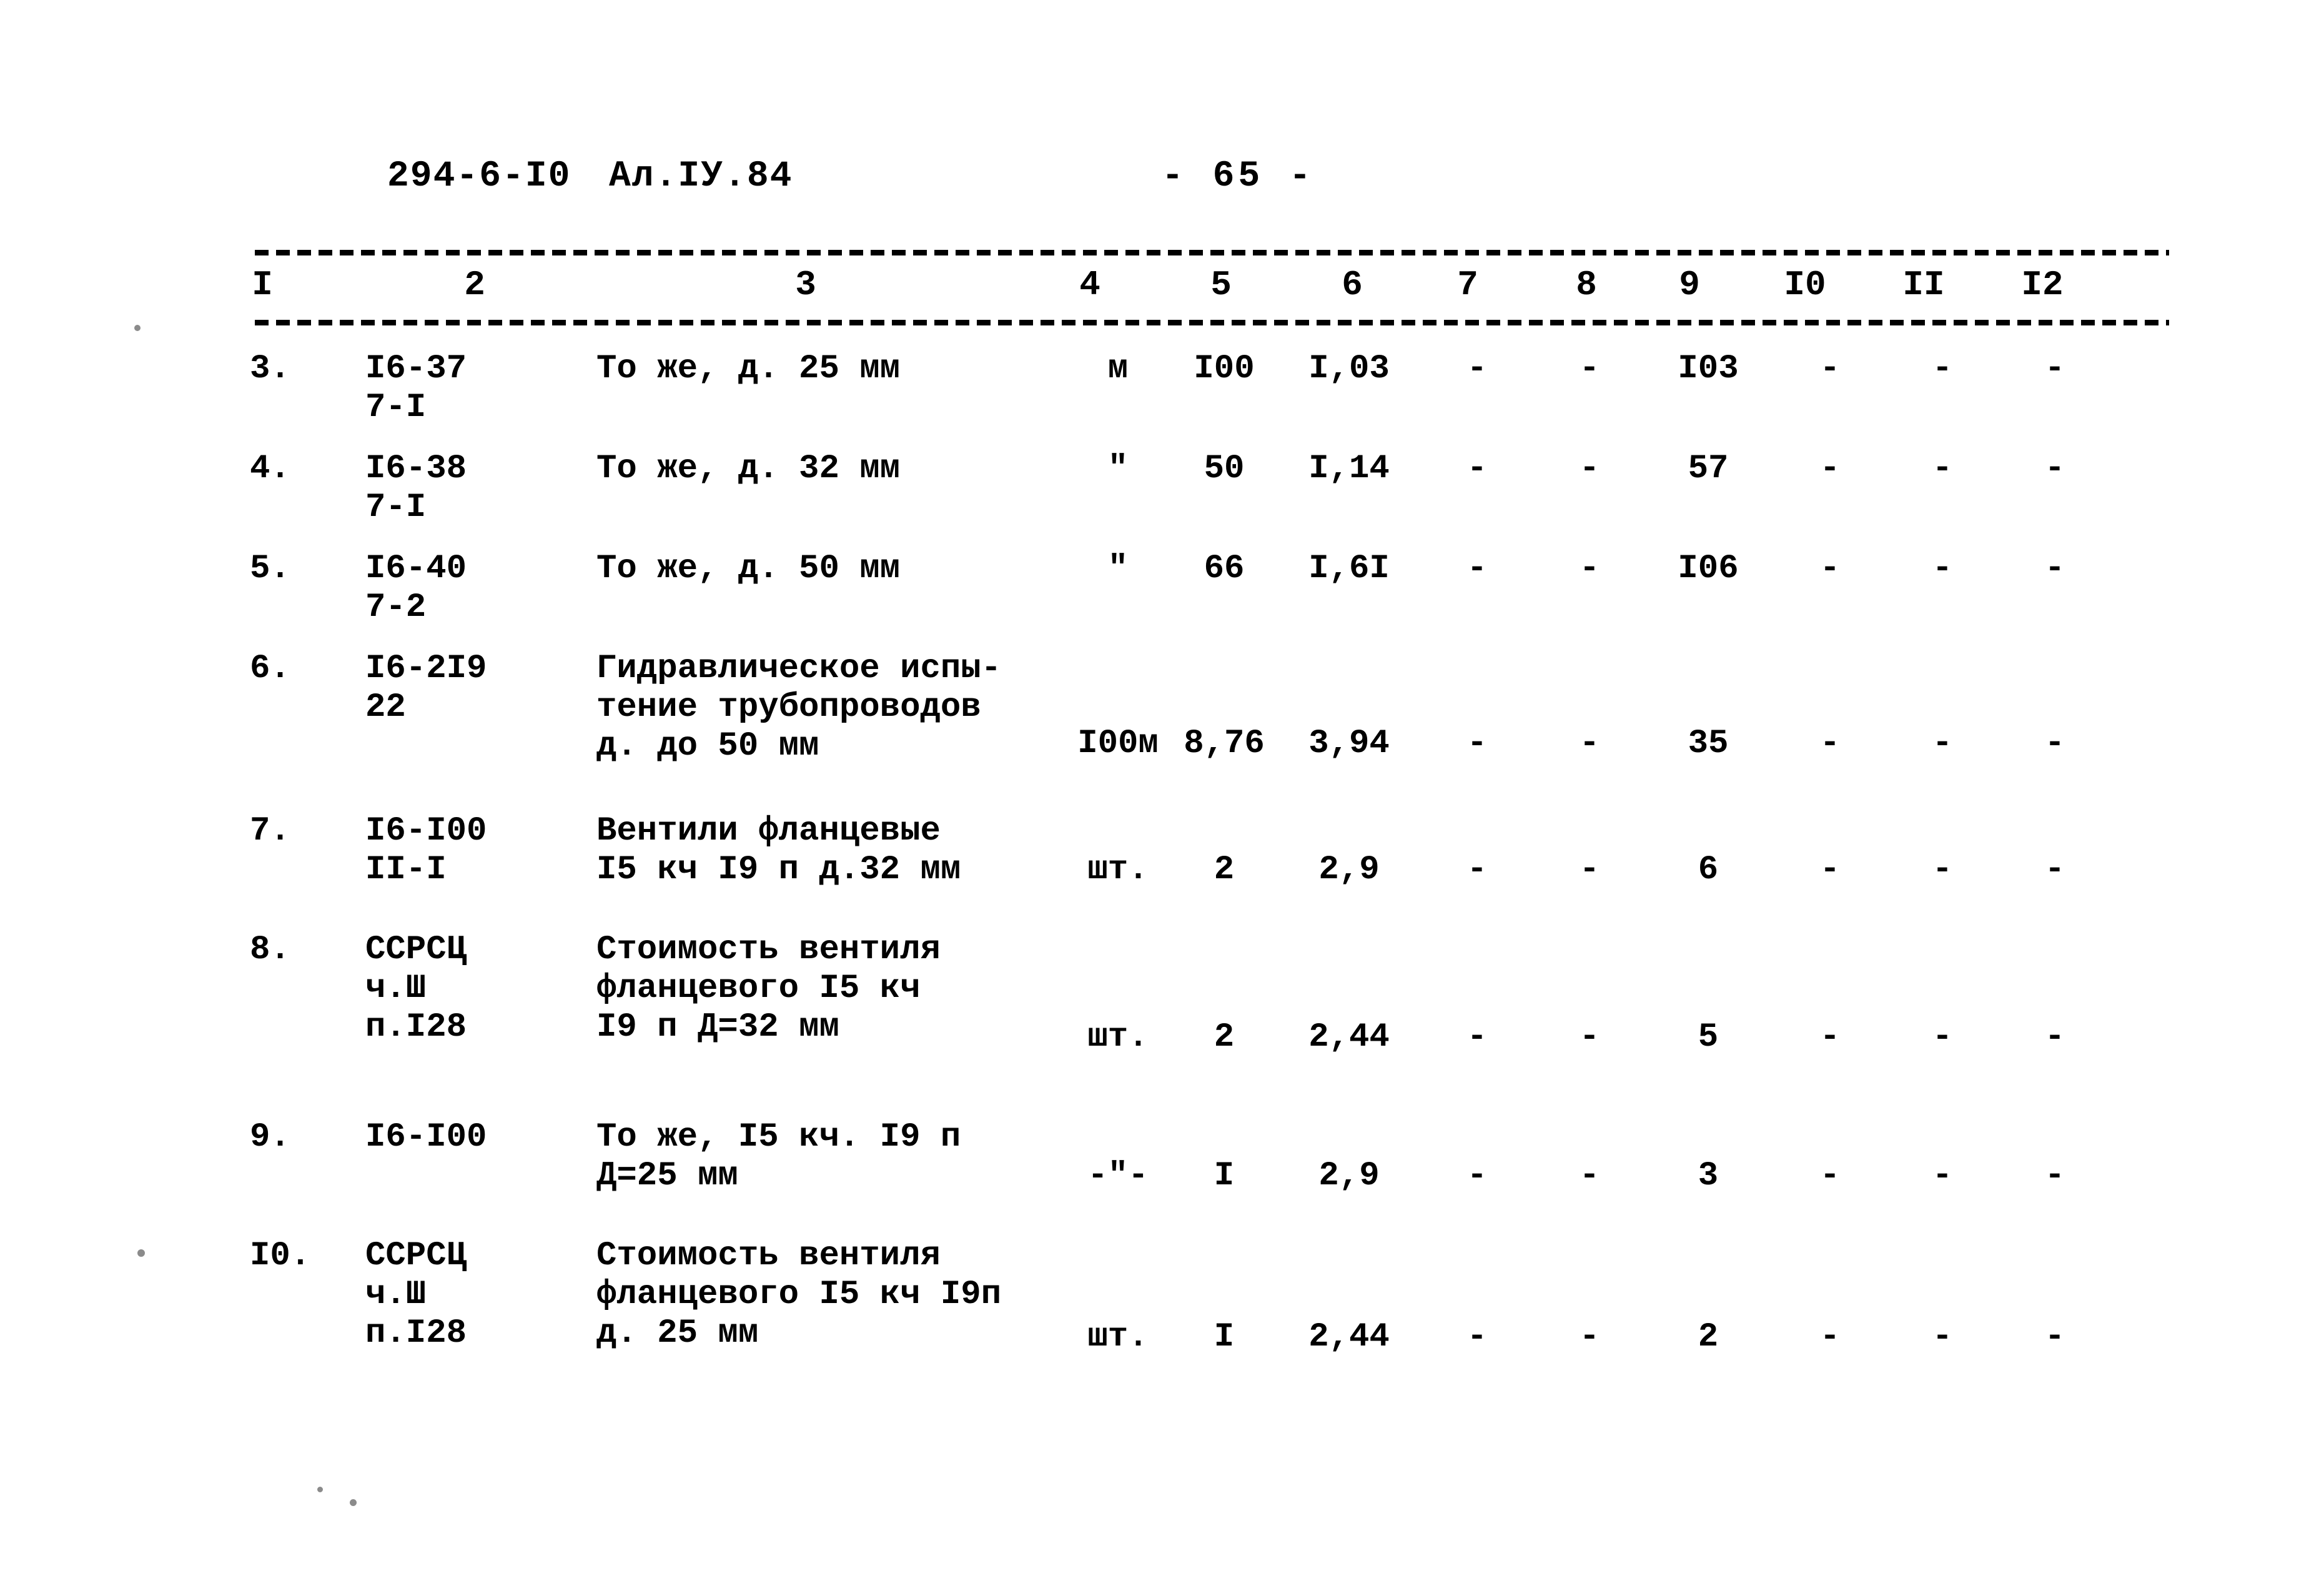 Image resolution: width=2324 pixels, height=1586 pixels. I want to click on table-header-bottom-rule, so click(1212, 322).